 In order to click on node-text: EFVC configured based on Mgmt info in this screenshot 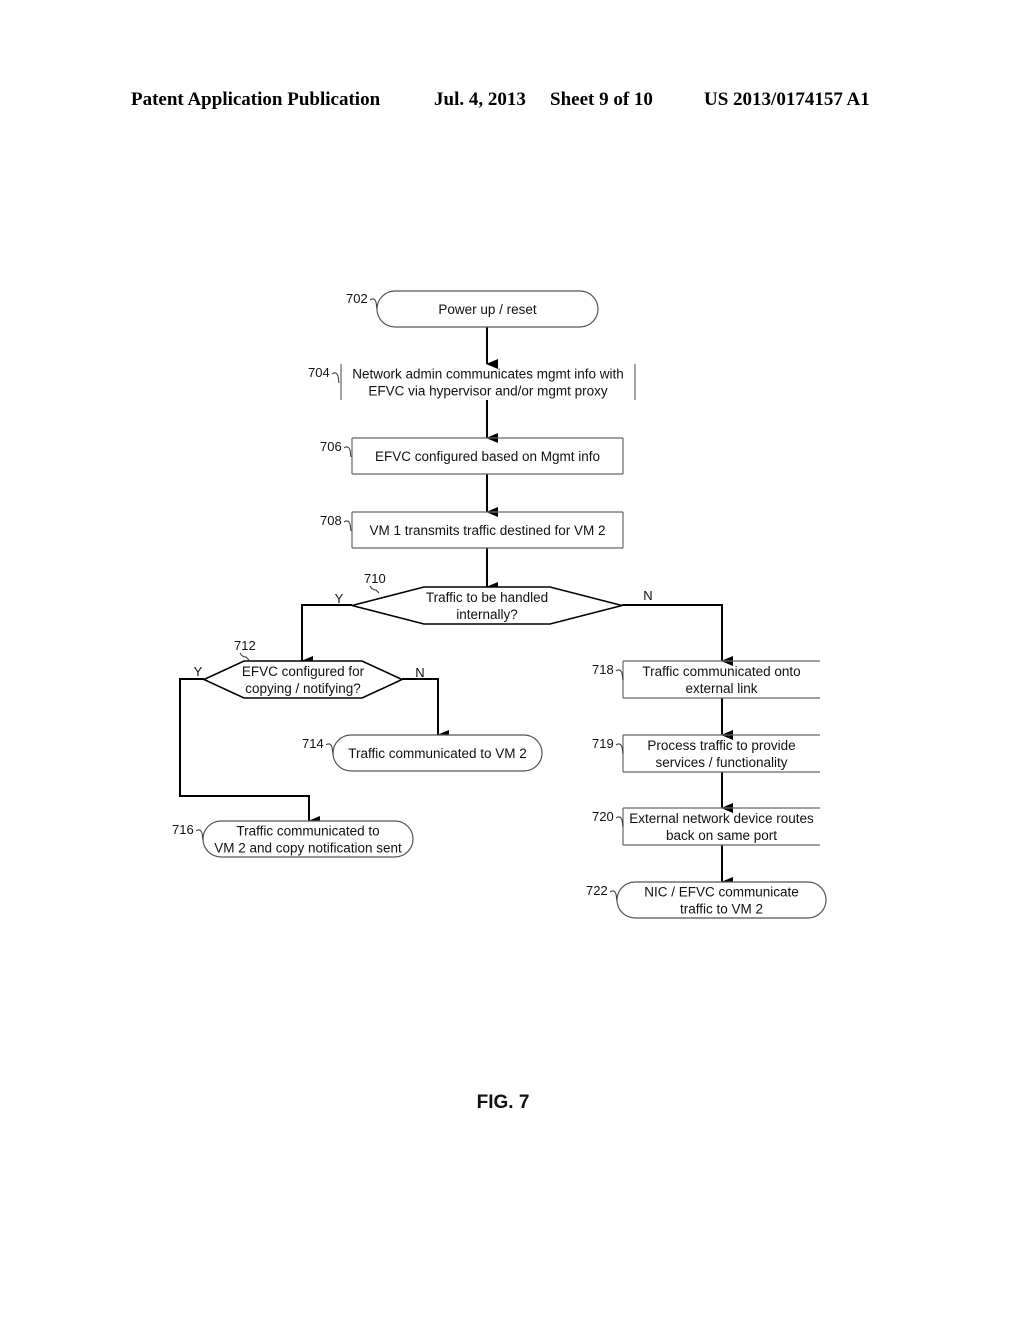, I will do `click(487, 456)`.